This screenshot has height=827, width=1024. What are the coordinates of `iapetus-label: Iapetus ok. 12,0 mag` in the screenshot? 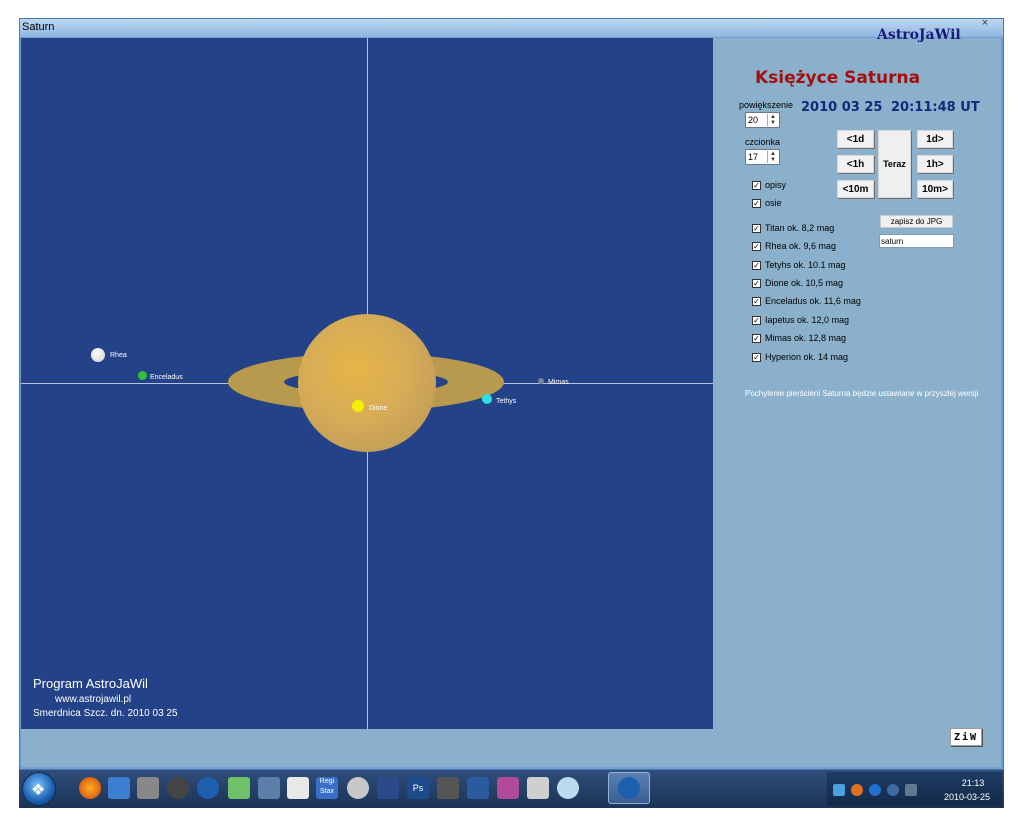 It's located at (807, 320).